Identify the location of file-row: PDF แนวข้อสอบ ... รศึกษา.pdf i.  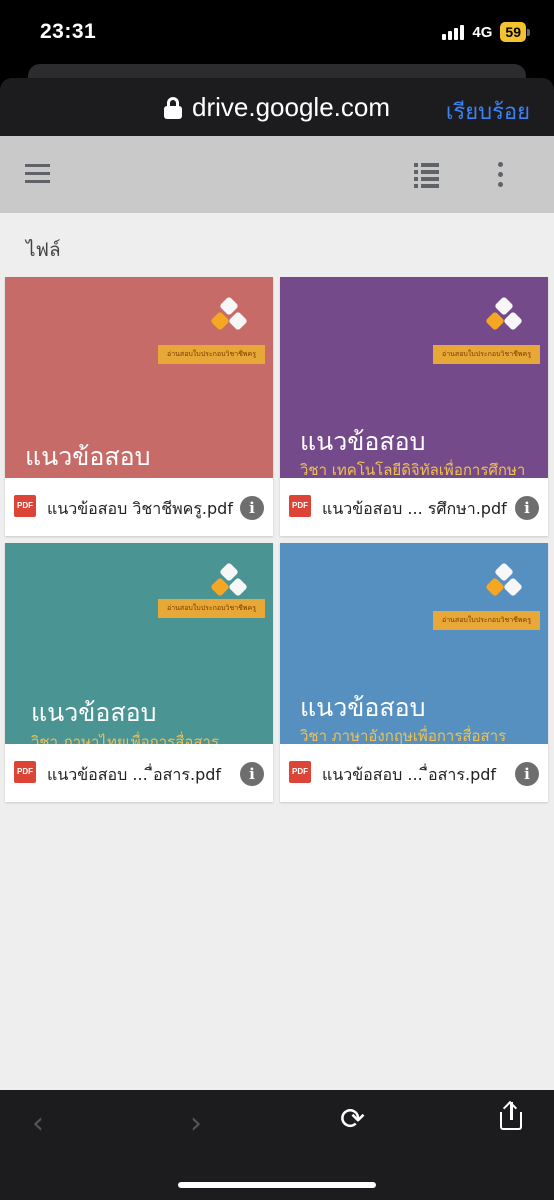
(414, 507).